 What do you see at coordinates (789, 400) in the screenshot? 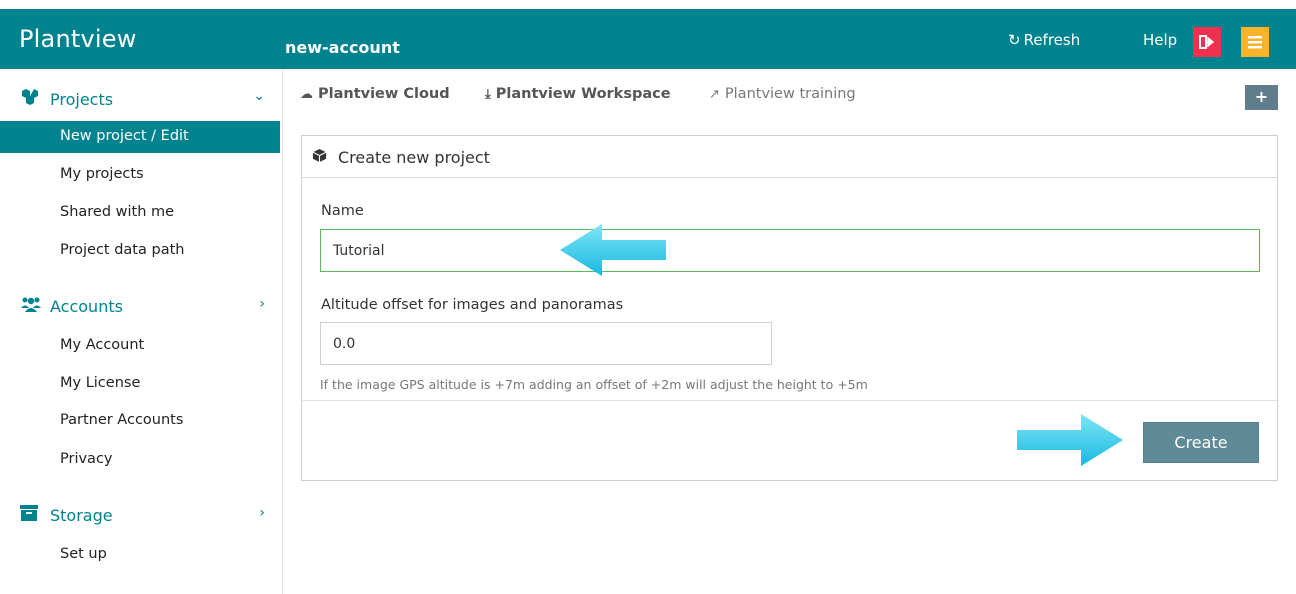
I see `panel-footer-divider` at bounding box center [789, 400].